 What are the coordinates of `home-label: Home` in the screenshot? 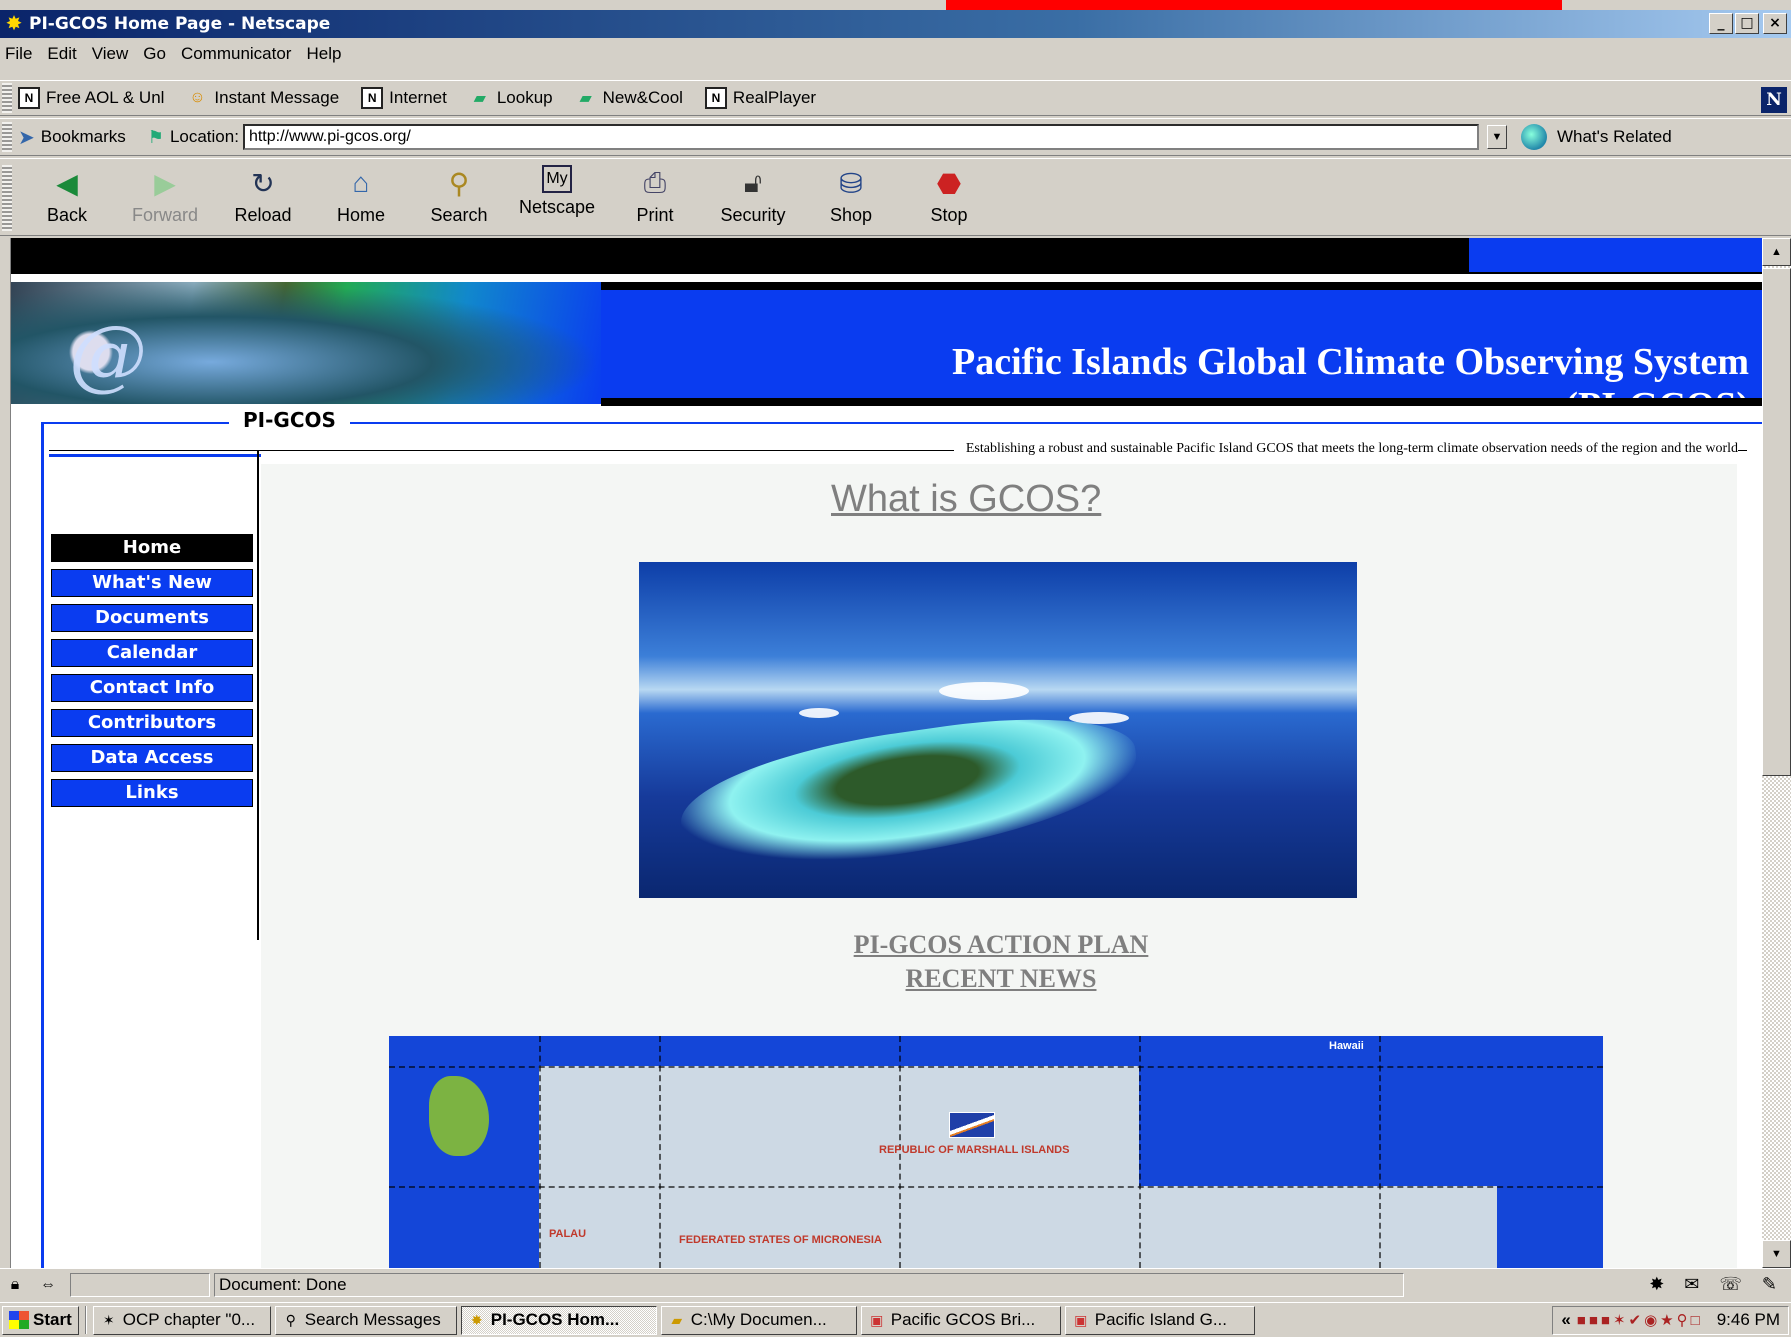 It's located at (360, 215).